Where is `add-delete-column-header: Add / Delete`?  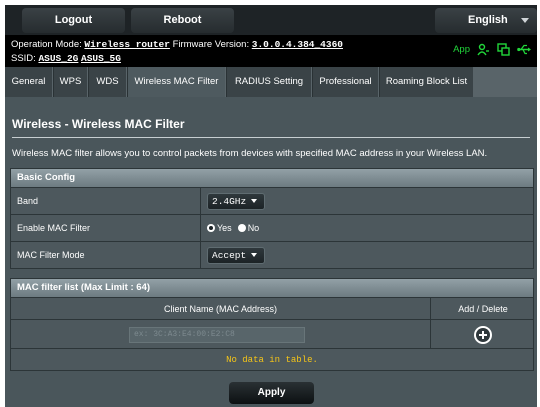 add-delete-column-header: Add / Delete is located at coordinates (483, 309).